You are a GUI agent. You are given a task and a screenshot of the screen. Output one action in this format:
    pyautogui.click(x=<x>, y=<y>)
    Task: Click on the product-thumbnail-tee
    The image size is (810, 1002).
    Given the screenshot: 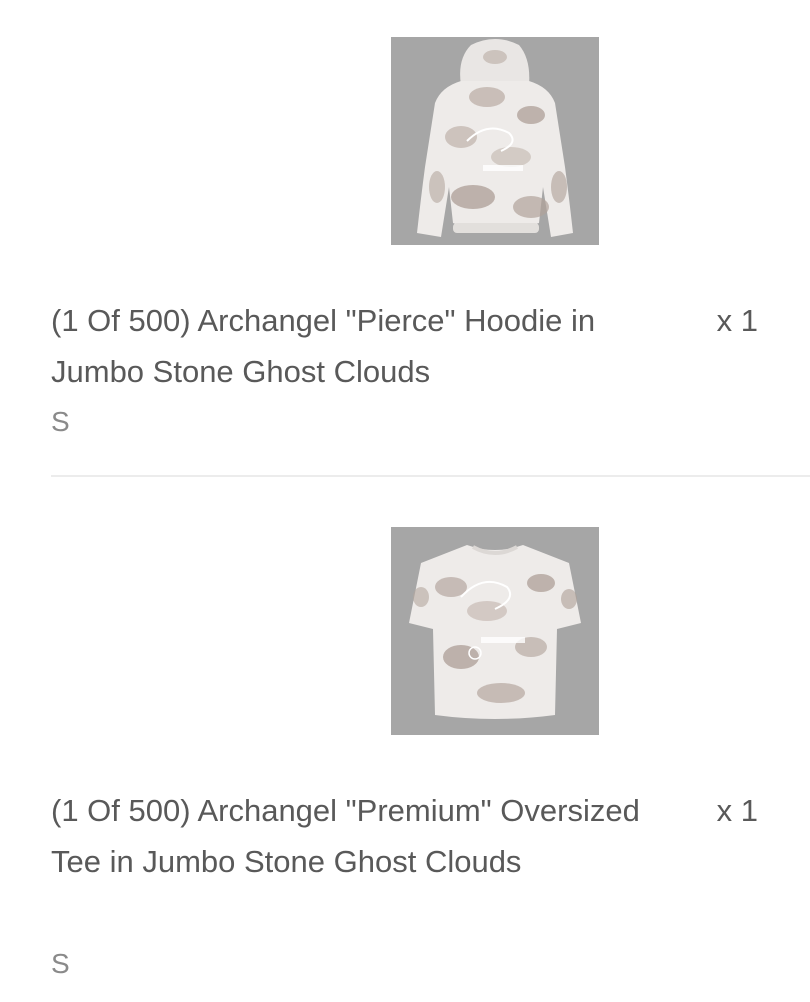 What is the action you would take?
    pyautogui.click(x=495, y=631)
    